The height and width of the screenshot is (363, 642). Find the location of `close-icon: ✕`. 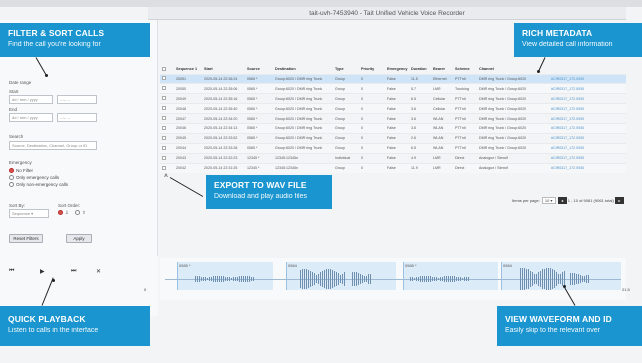

close-icon: ✕ is located at coordinates (98, 271).